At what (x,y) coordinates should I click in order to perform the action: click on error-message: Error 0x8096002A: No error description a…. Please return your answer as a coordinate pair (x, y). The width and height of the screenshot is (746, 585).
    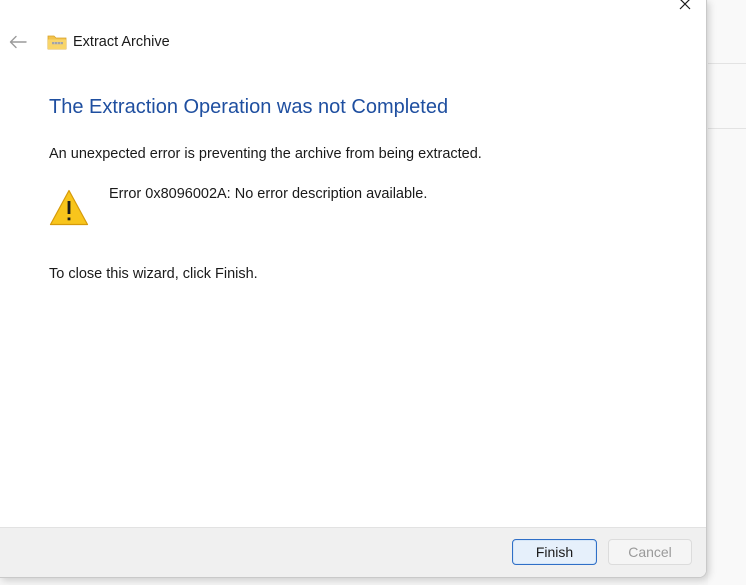
    Looking at the image, I should click on (268, 194).